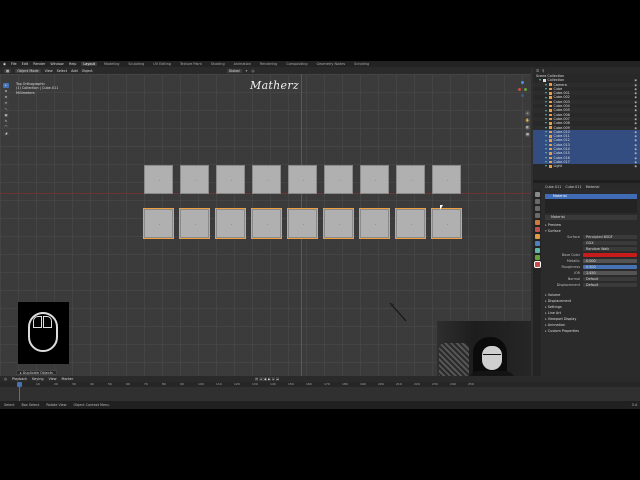 The width and height of the screenshot is (640, 480). Describe the element at coordinates (136, 64) in the screenshot. I see `tab-sculpting: Sculpting` at that location.